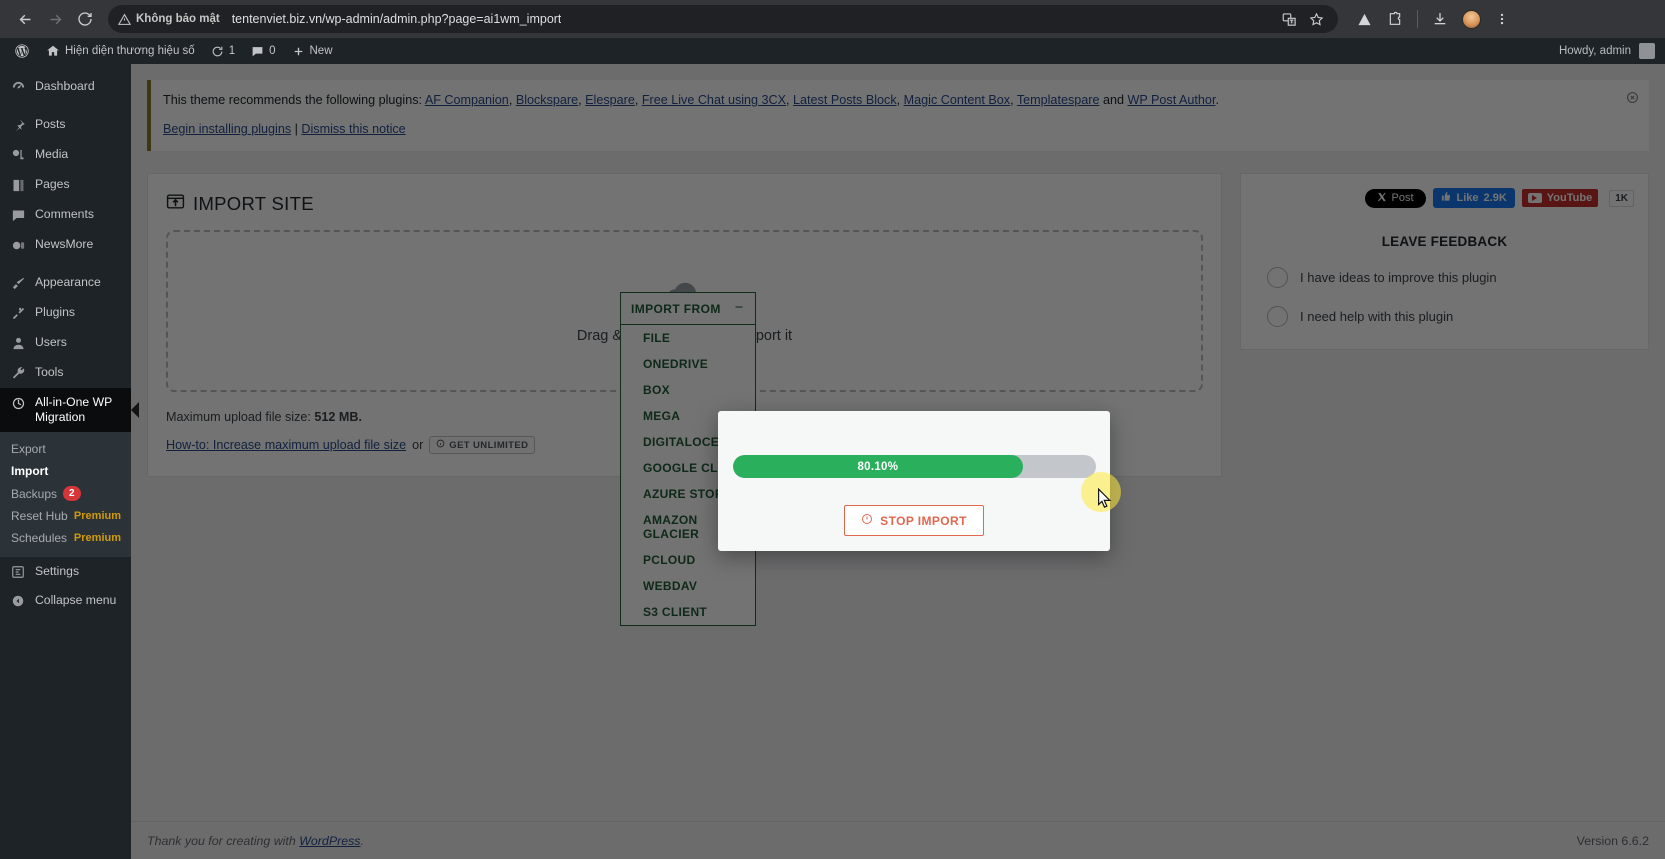 The width and height of the screenshot is (1665, 859). I want to click on submenu-item-schedules: Schedules Premium, so click(65, 538).